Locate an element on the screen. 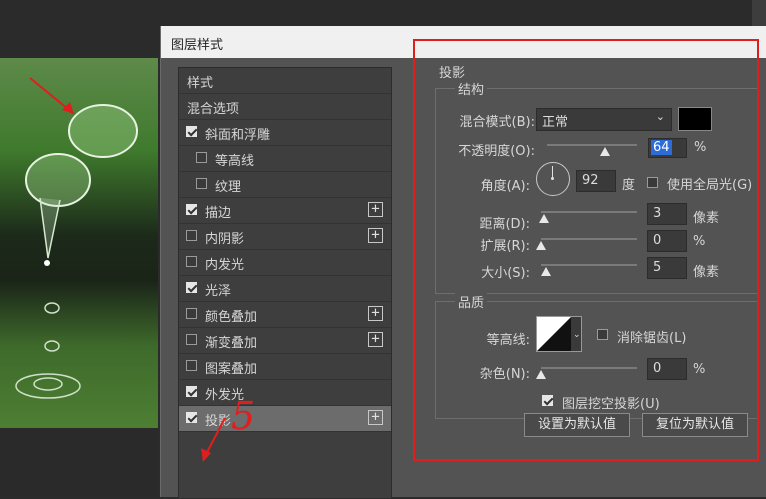 The image size is (766, 499). style-item-label: 描边 is located at coordinates (218, 213).